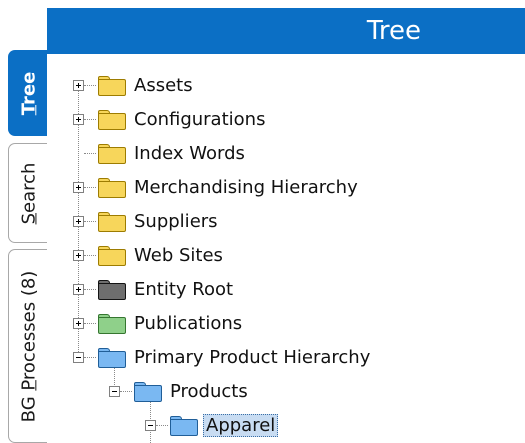 This screenshot has height=443, width=525. I want to click on tree-node-label: Suppliers, so click(176, 221).